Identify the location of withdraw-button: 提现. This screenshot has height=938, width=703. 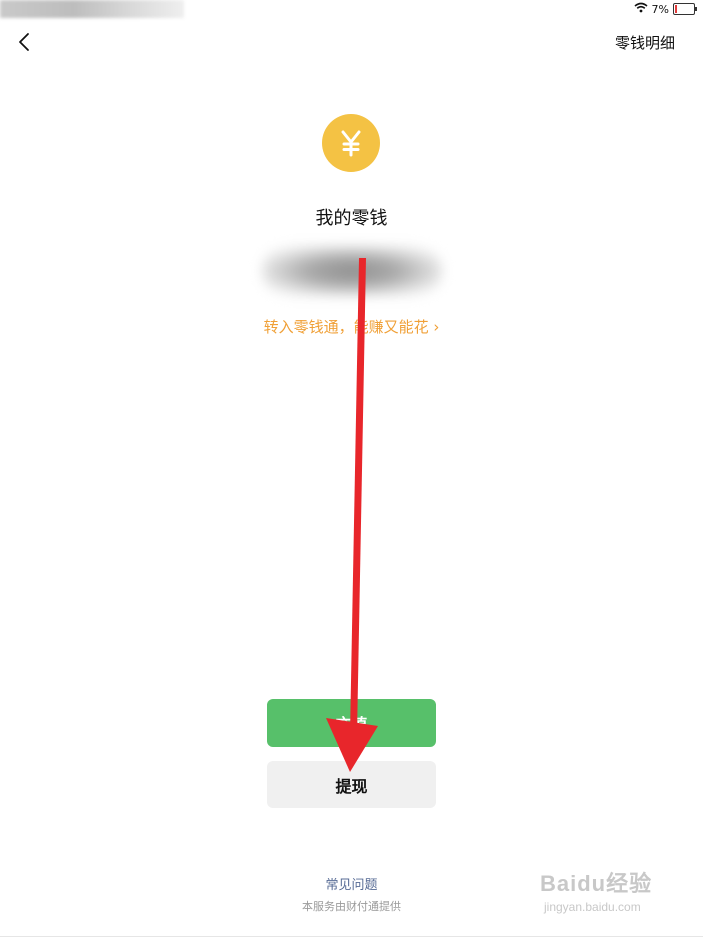
(351, 784).